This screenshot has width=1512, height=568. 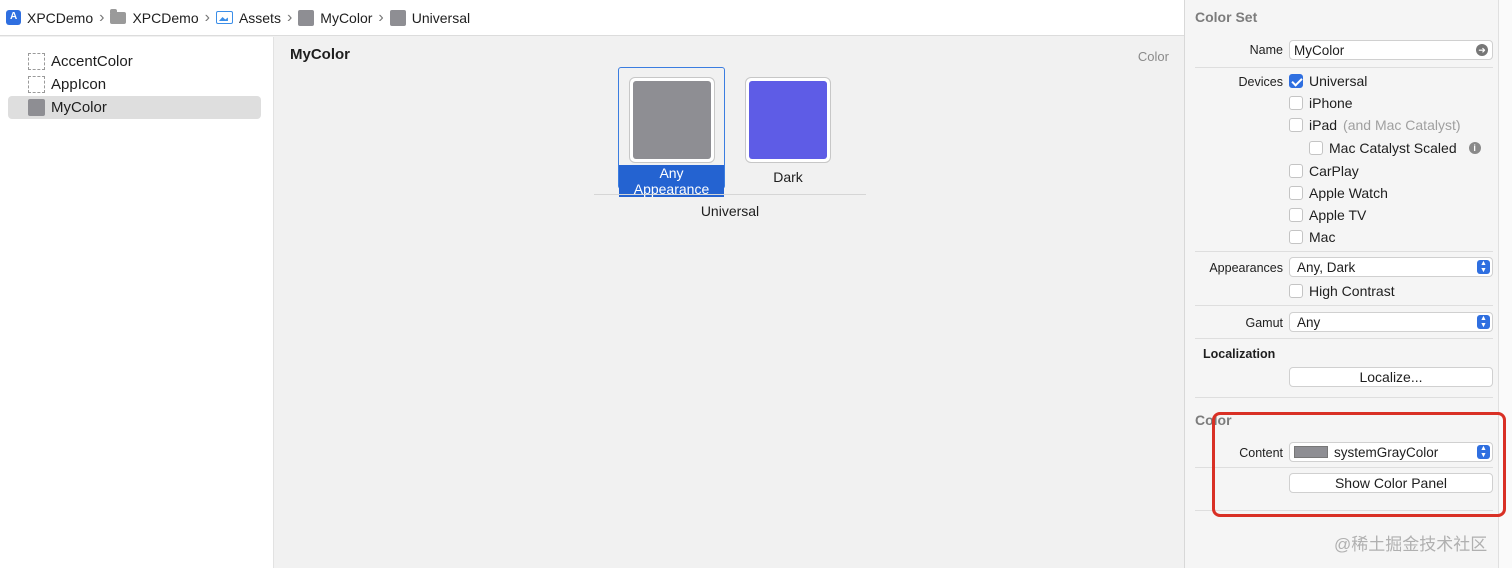 I want to click on checkbox-label: iPhone, so click(x=1331, y=103).